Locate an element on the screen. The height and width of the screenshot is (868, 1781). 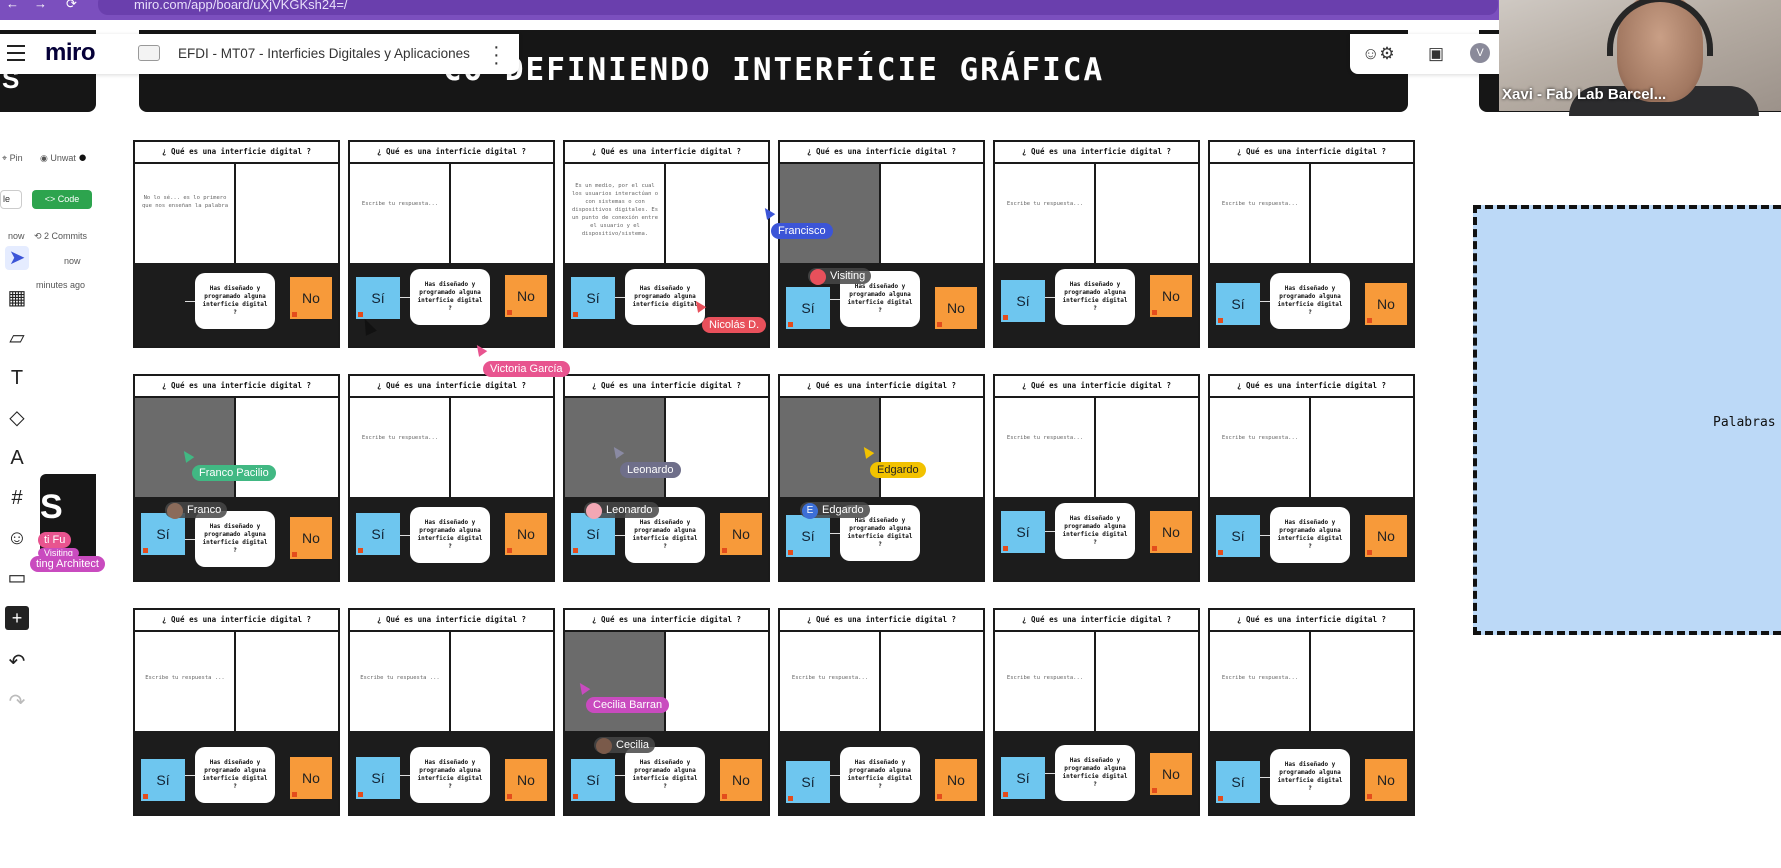
template-icon: ▦ is located at coordinates (17, 298).